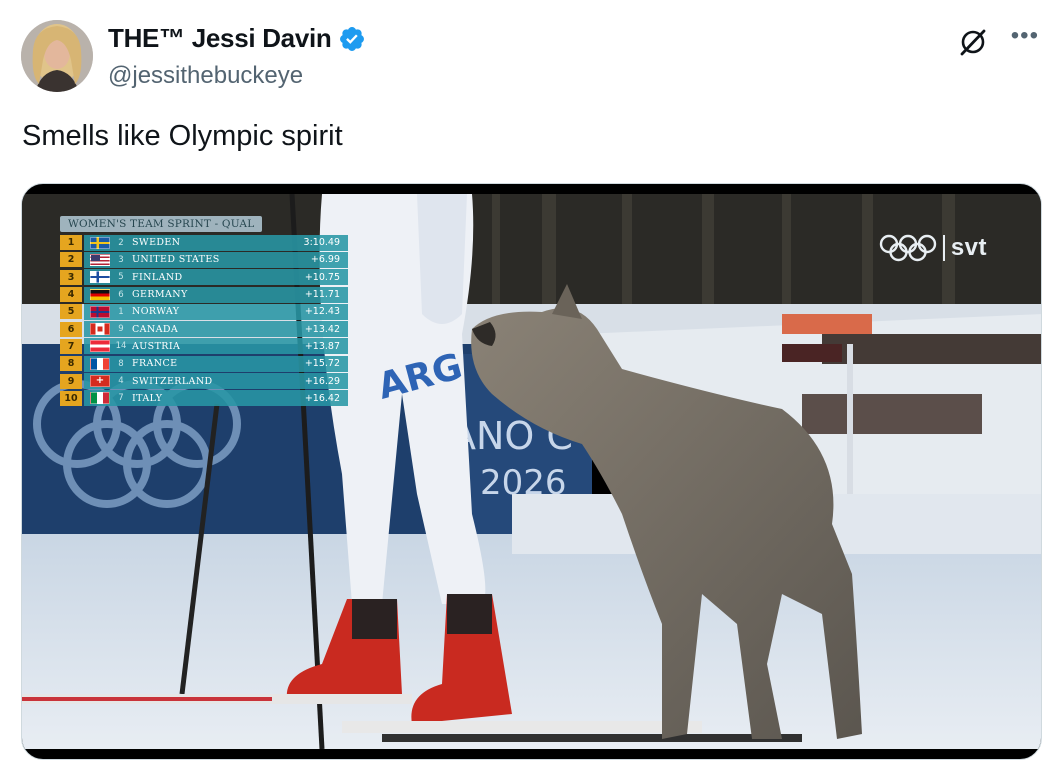 Image resolution: width=1054 pixels, height=768 pixels. Describe the element at coordinates (71, 398) in the screenshot. I see `scoreboard-rank: 10` at that location.